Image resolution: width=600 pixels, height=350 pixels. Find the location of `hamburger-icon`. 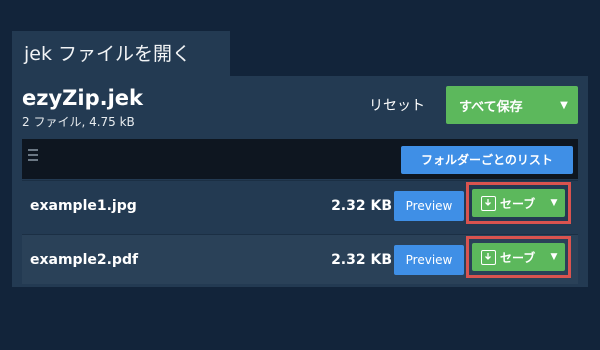

hamburger-icon is located at coordinates (35, 156).